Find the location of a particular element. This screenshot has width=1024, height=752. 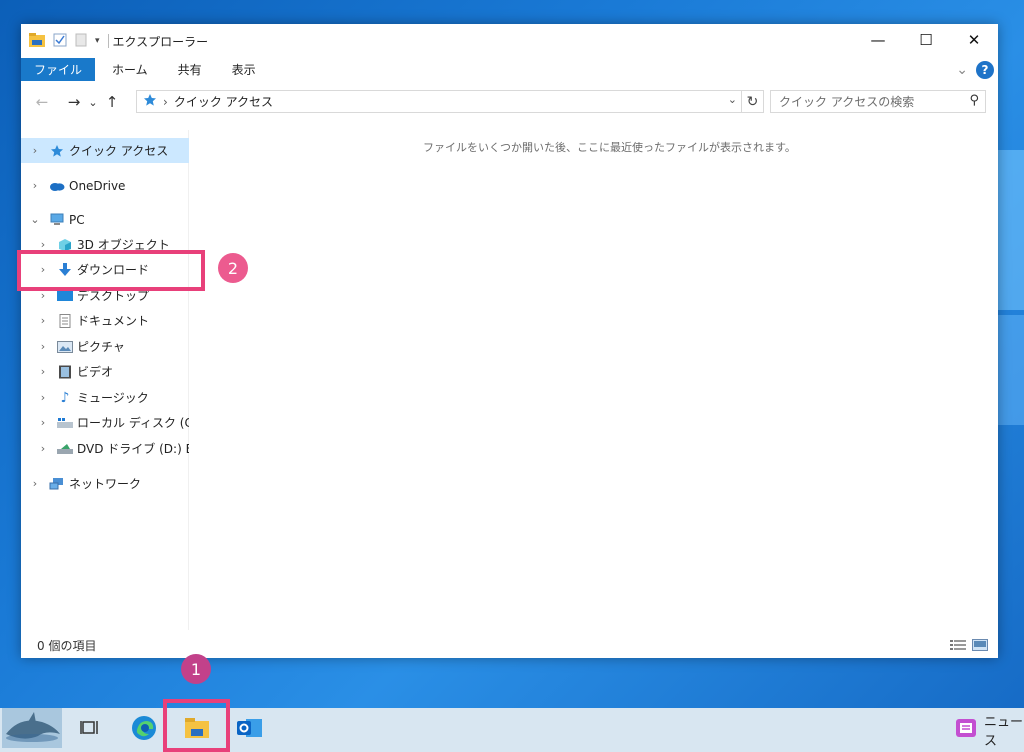

downloads-highlight-box is located at coordinates (111, 270).